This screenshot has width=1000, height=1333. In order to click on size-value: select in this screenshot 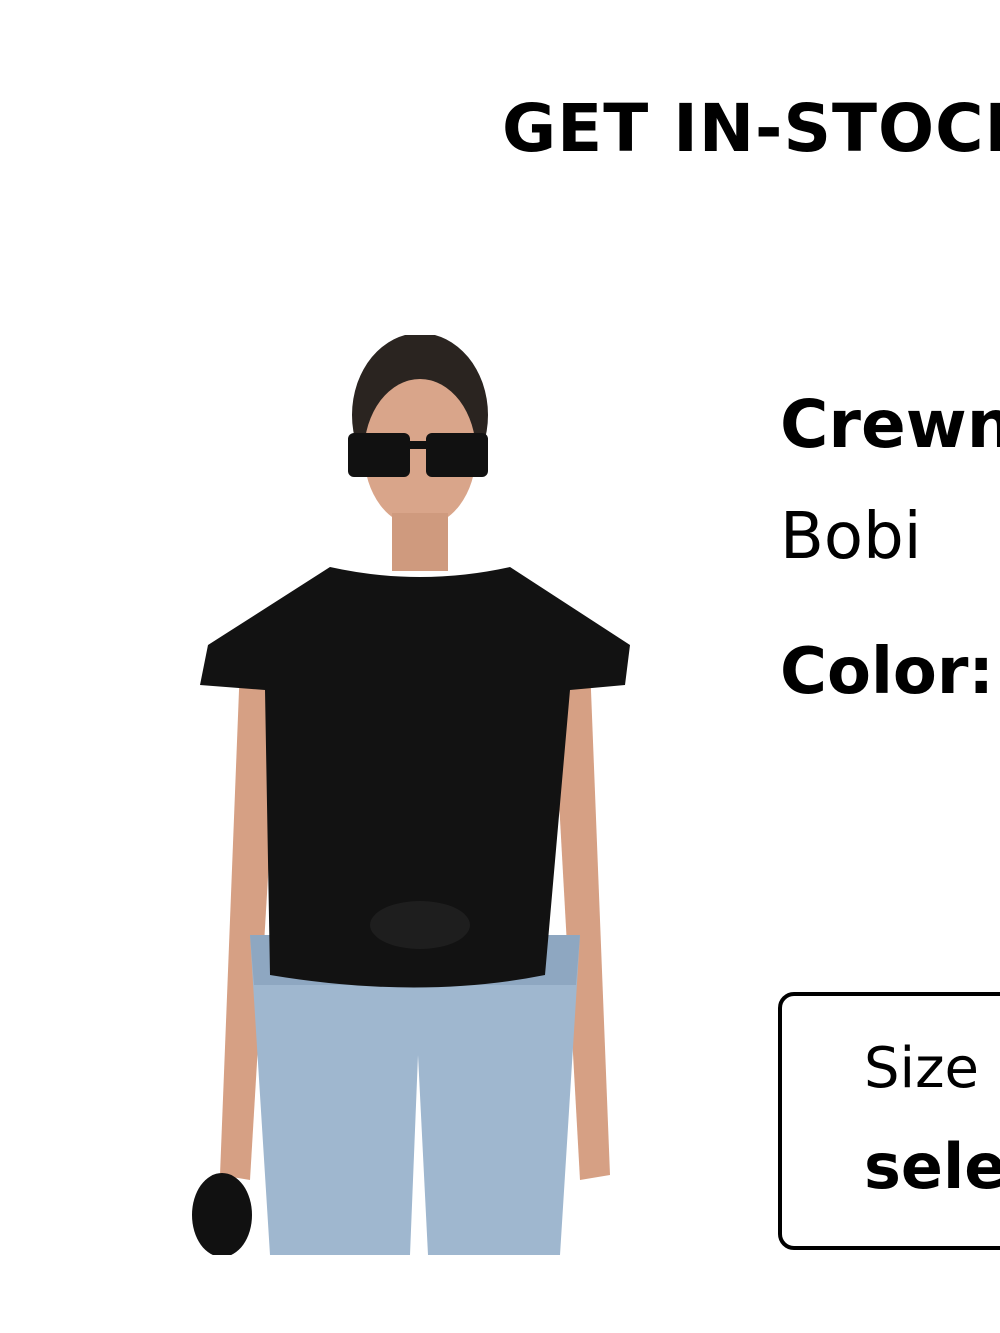, I will do `click(932, 1166)`.